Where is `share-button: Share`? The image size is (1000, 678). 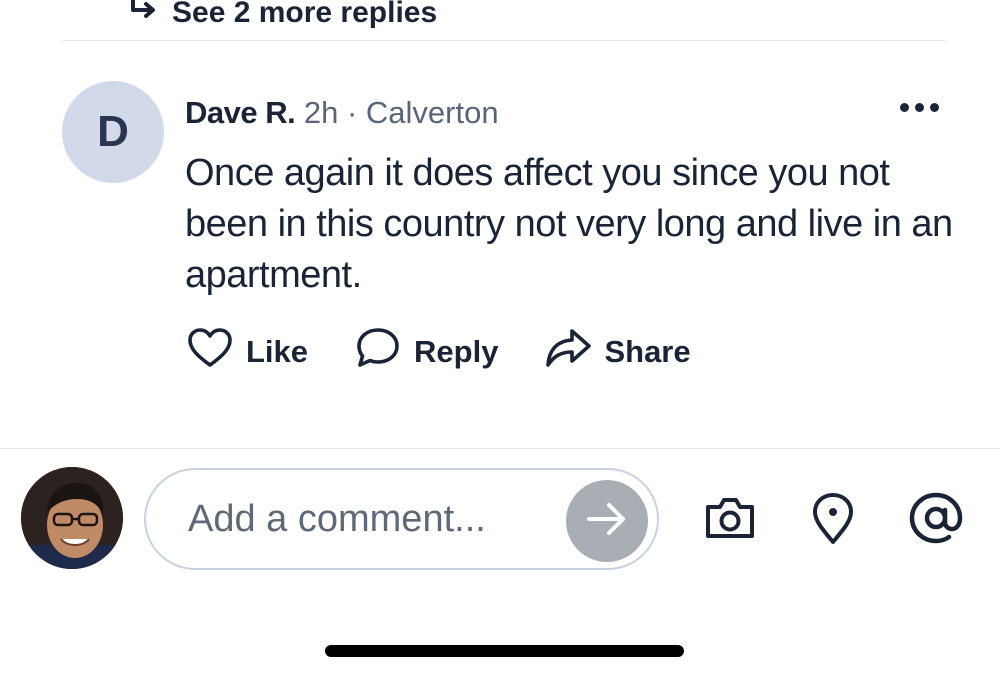
share-button: Share is located at coordinates (617, 352).